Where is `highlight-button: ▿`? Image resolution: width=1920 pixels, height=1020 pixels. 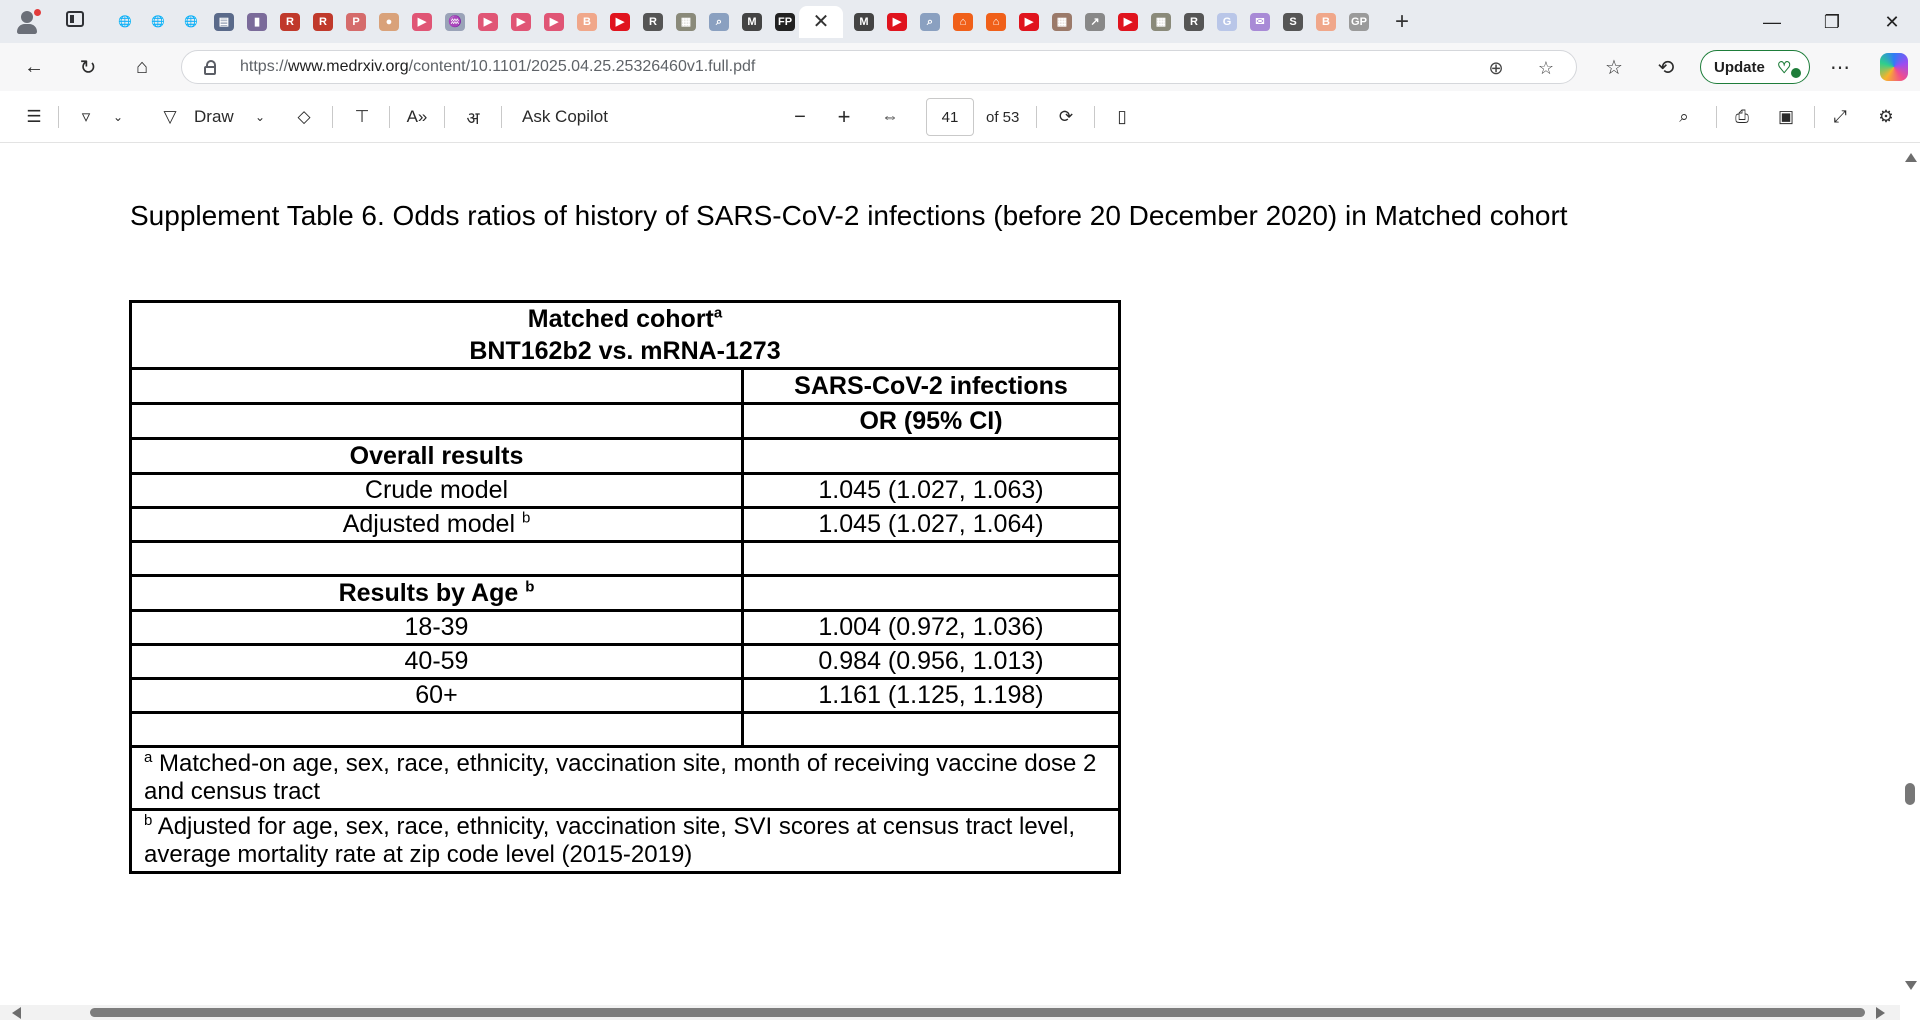
highlight-button: ▿ is located at coordinates (86, 117).